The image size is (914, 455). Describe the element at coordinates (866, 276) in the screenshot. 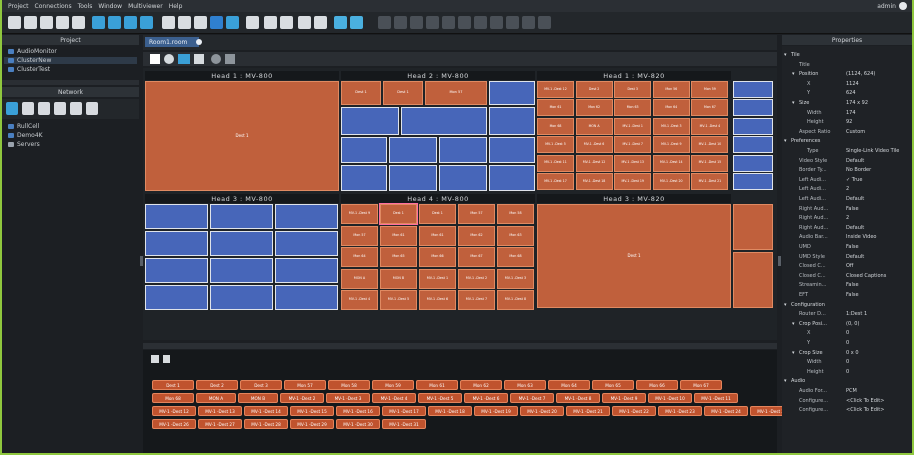

I see `property-value: Closed Captions` at that location.